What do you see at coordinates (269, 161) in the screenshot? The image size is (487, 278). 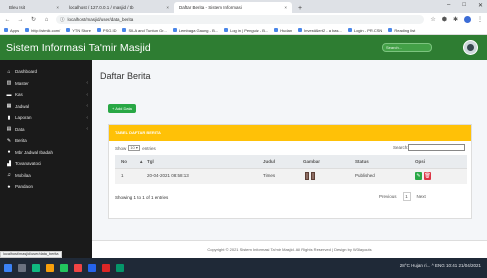 I see `col-judul: Judul` at bounding box center [269, 161].